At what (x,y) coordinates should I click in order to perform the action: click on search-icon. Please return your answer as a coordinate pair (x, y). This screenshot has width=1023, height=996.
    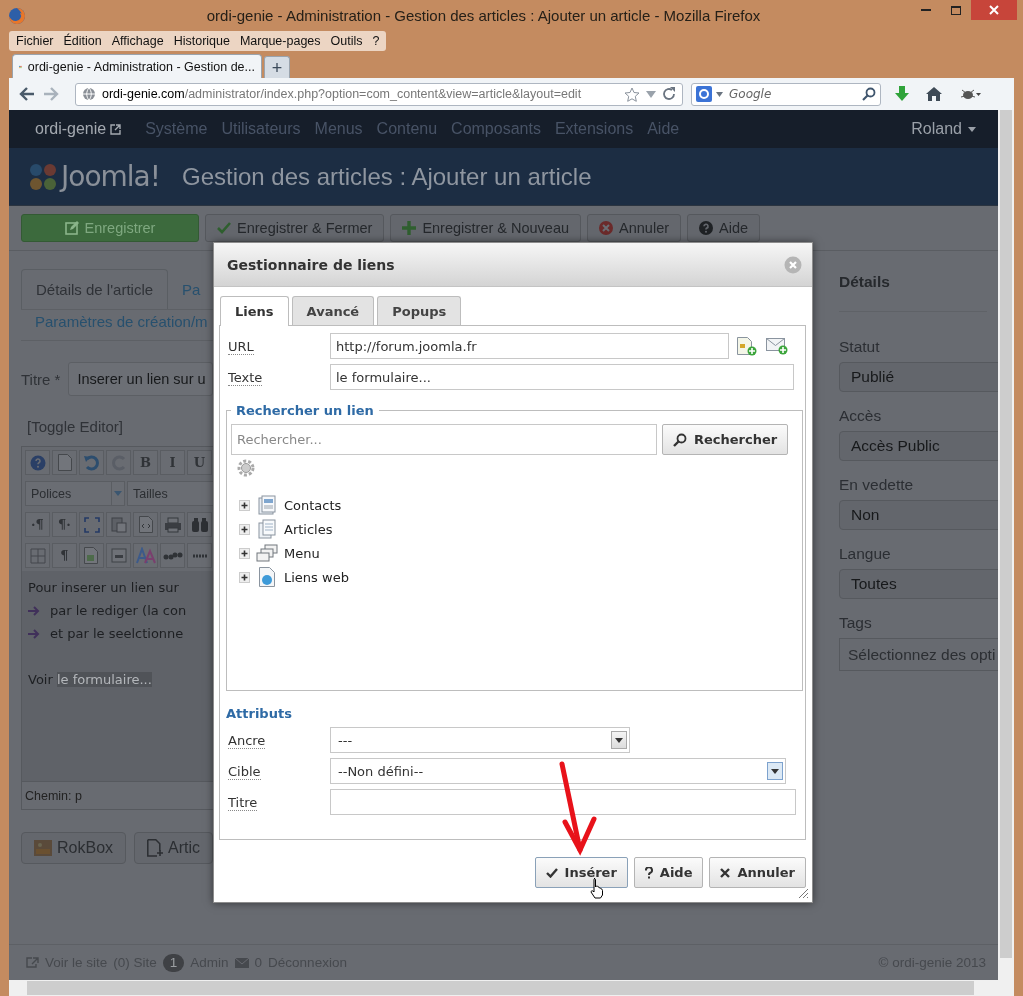
    Looking at the image, I should click on (869, 94).